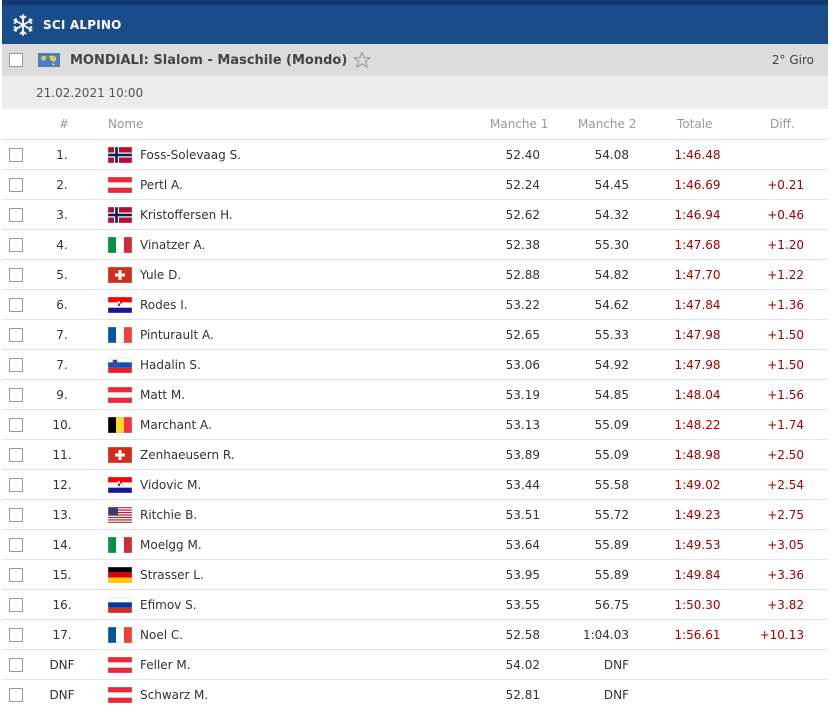  I want to click on col-run2: Manche 2, so click(607, 124).